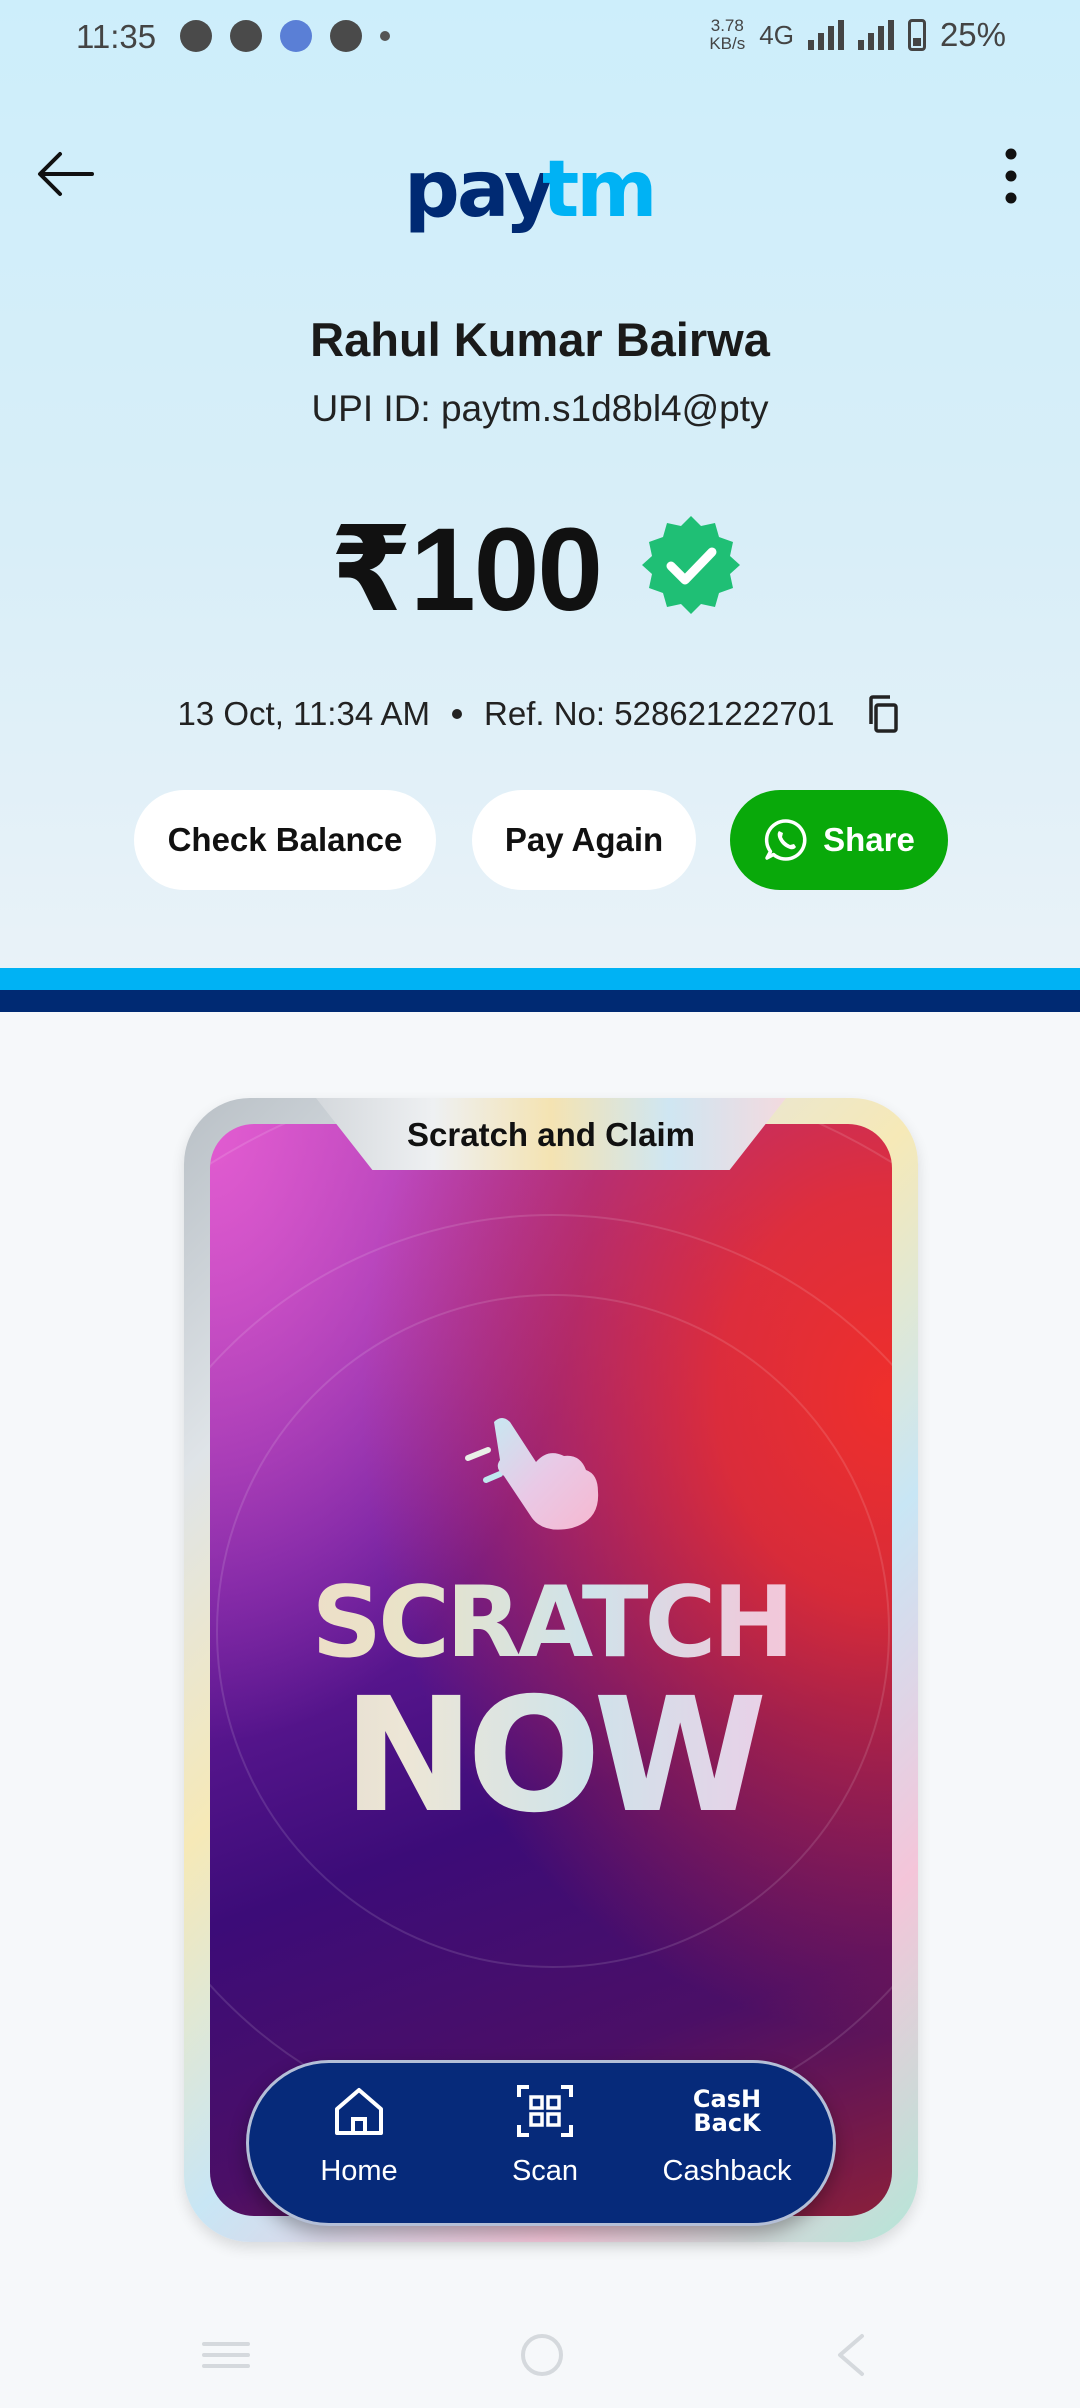 Image resolution: width=1080 pixels, height=2408 pixels. What do you see at coordinates (545, 2111) in the screenshot?
I see `qr-scan-icon` at bounding box center [545, 2111].